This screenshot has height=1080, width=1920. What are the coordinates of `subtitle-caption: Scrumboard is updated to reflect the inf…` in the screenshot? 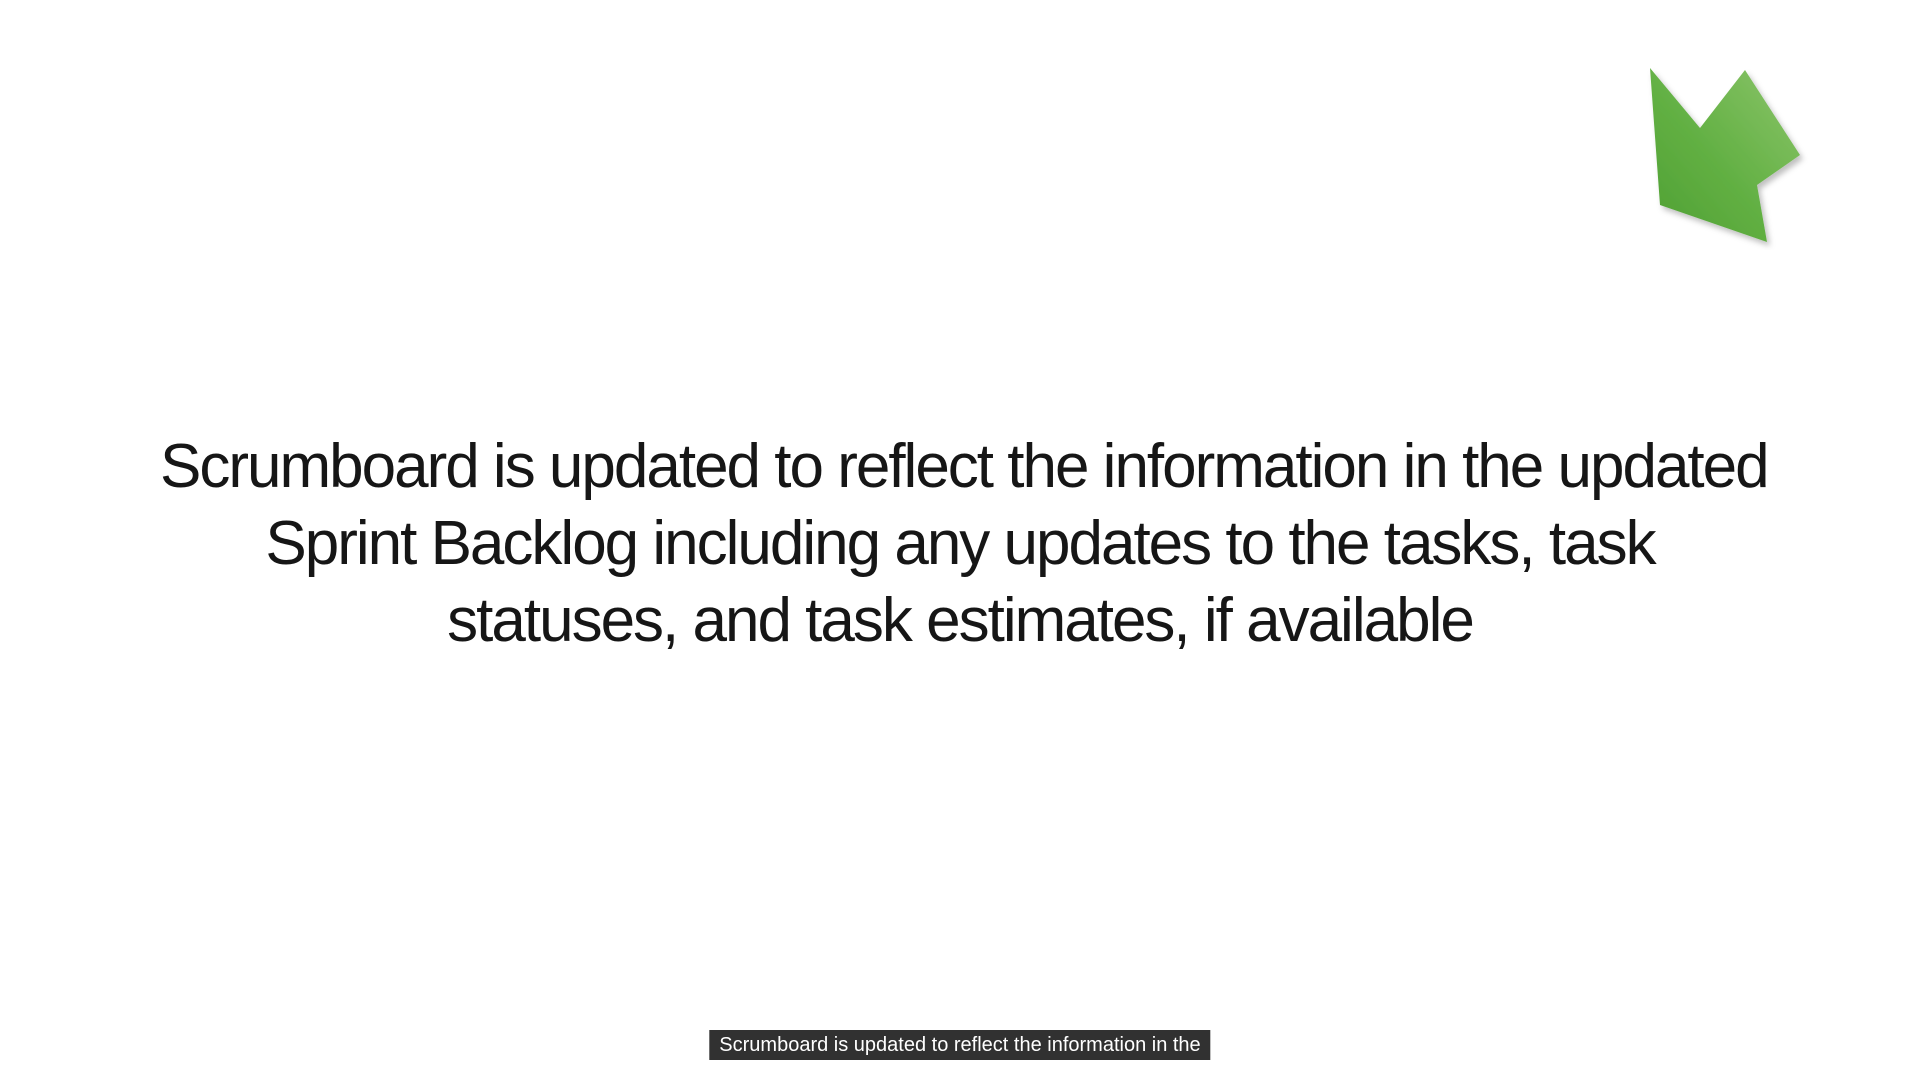 It's located at (960, 1045).